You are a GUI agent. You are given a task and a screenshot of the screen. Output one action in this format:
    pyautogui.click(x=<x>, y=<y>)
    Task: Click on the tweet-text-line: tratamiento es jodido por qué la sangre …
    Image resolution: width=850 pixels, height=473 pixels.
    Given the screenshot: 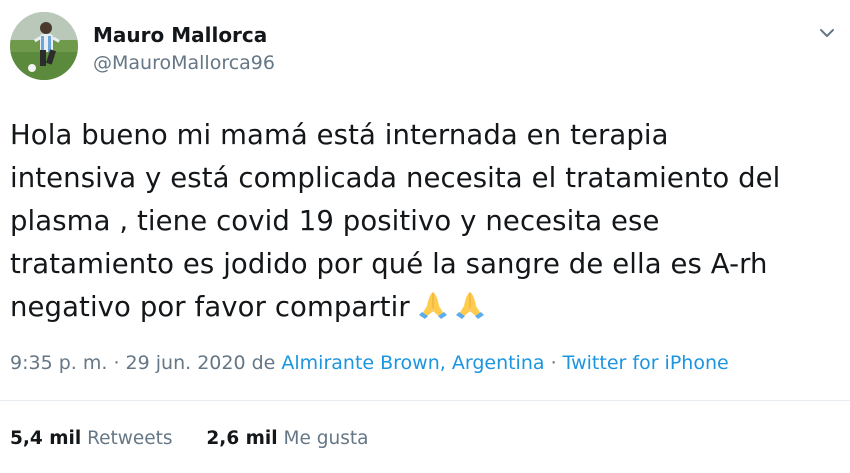 What is the action you would take?
    pyautogui.click(x=389, y=264)
    